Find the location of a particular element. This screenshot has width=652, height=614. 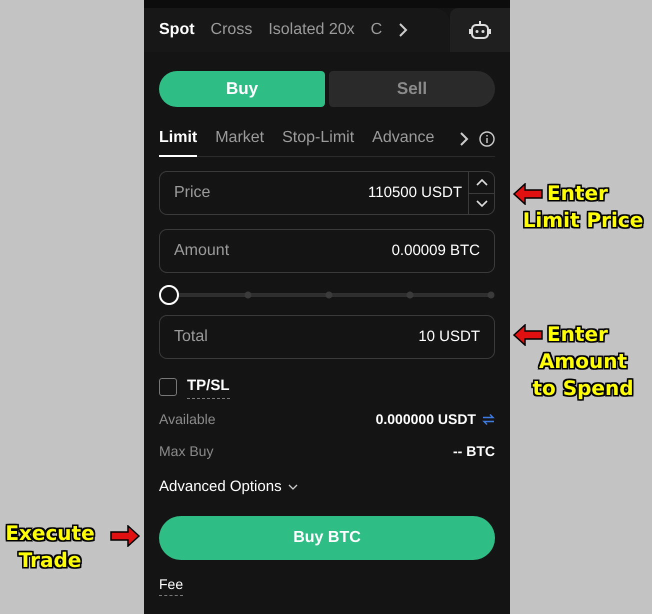

trading-mode-tab: C is located at coordinates (376, 30).